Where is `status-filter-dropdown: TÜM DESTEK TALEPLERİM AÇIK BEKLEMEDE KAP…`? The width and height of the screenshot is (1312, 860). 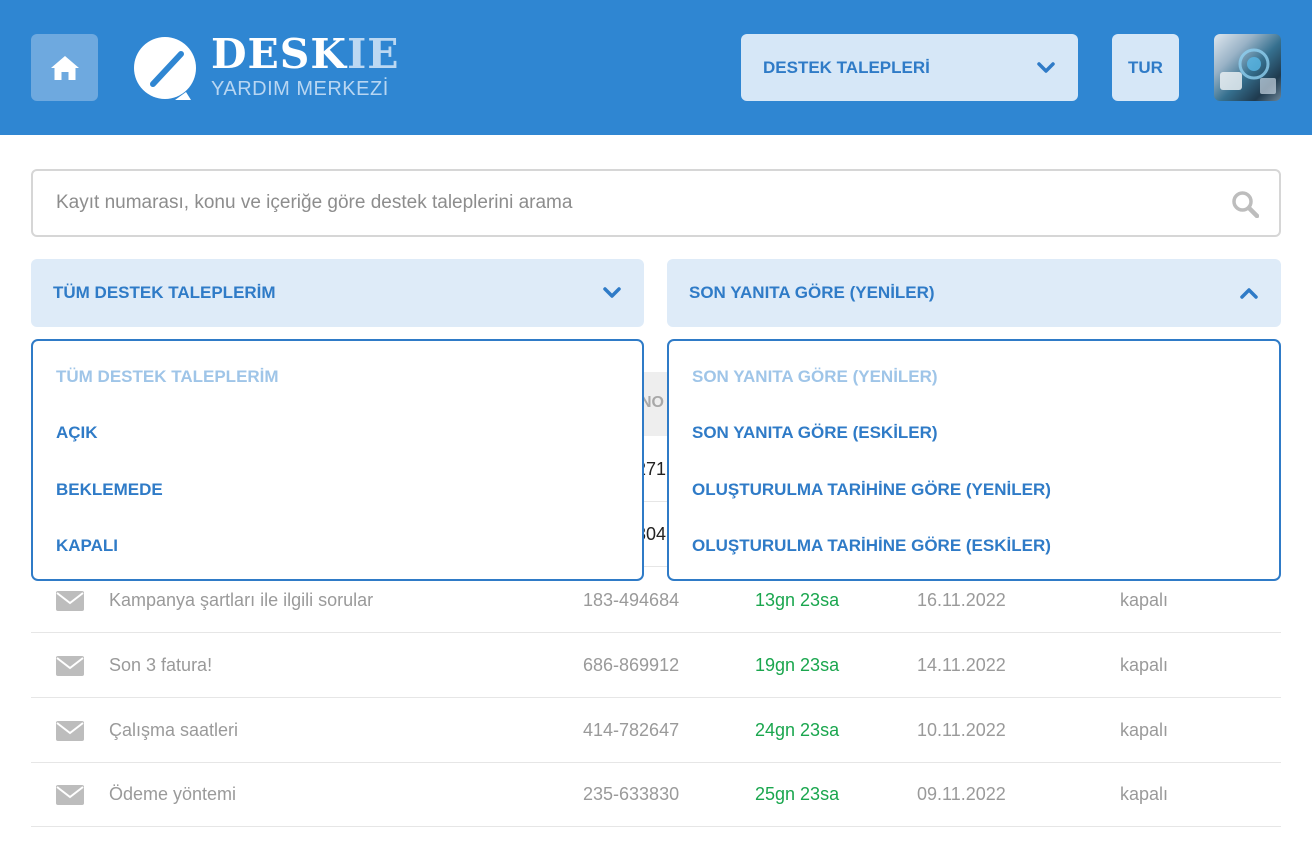
status-filter-dropdown: TÜM DESTEK TALEPLERİM AÇIK BEKLEMEDE KAP… is located at coordinates (337, 460).